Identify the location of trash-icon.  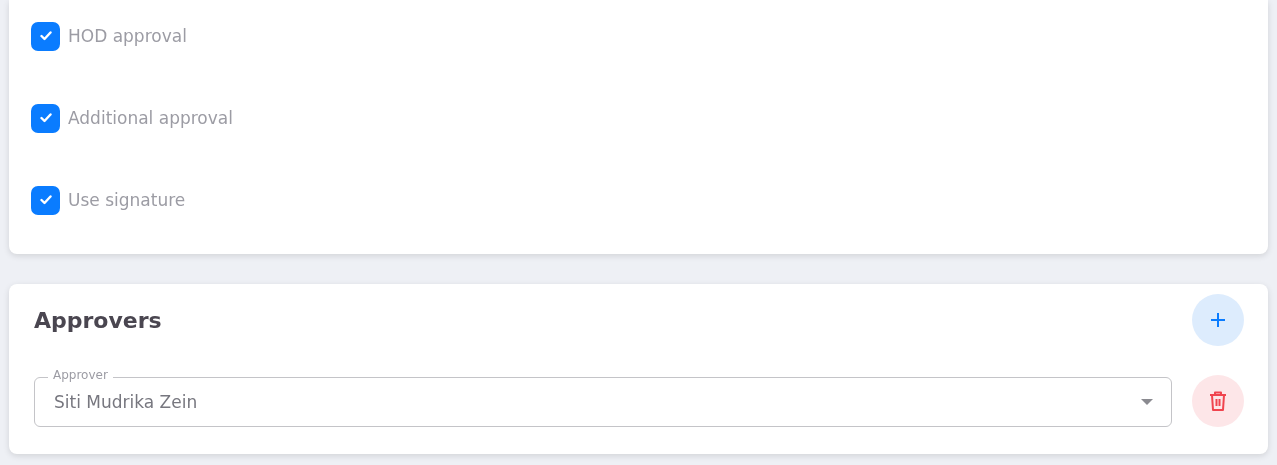
(1218, 401).